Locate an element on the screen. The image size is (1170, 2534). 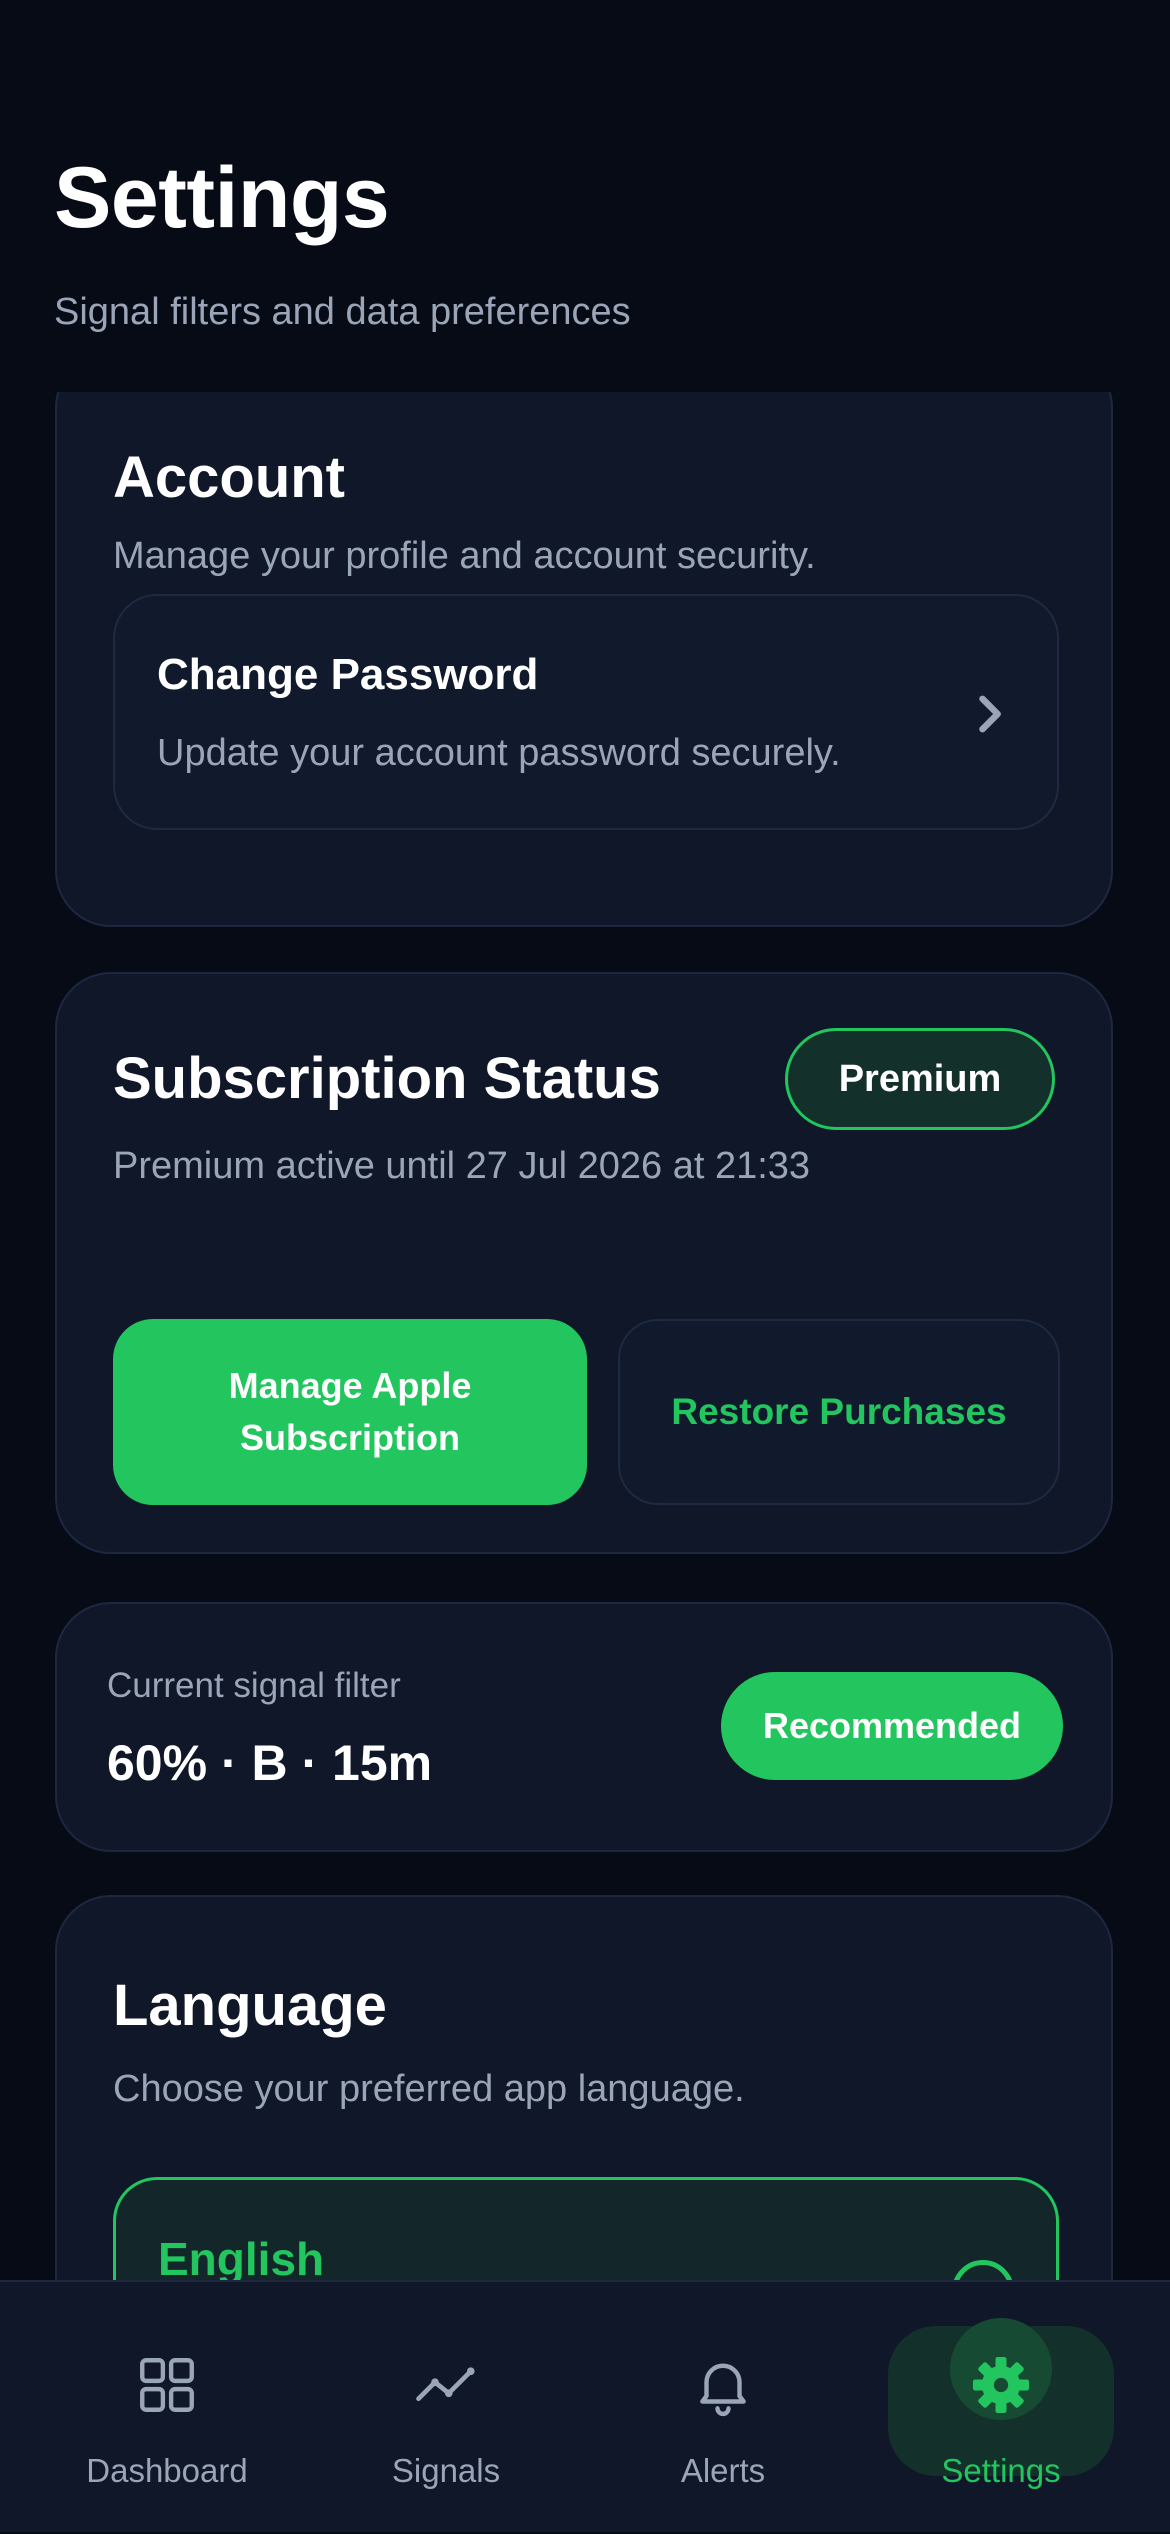
tab-settings: Settings is located at coordinates (1001, 2408).